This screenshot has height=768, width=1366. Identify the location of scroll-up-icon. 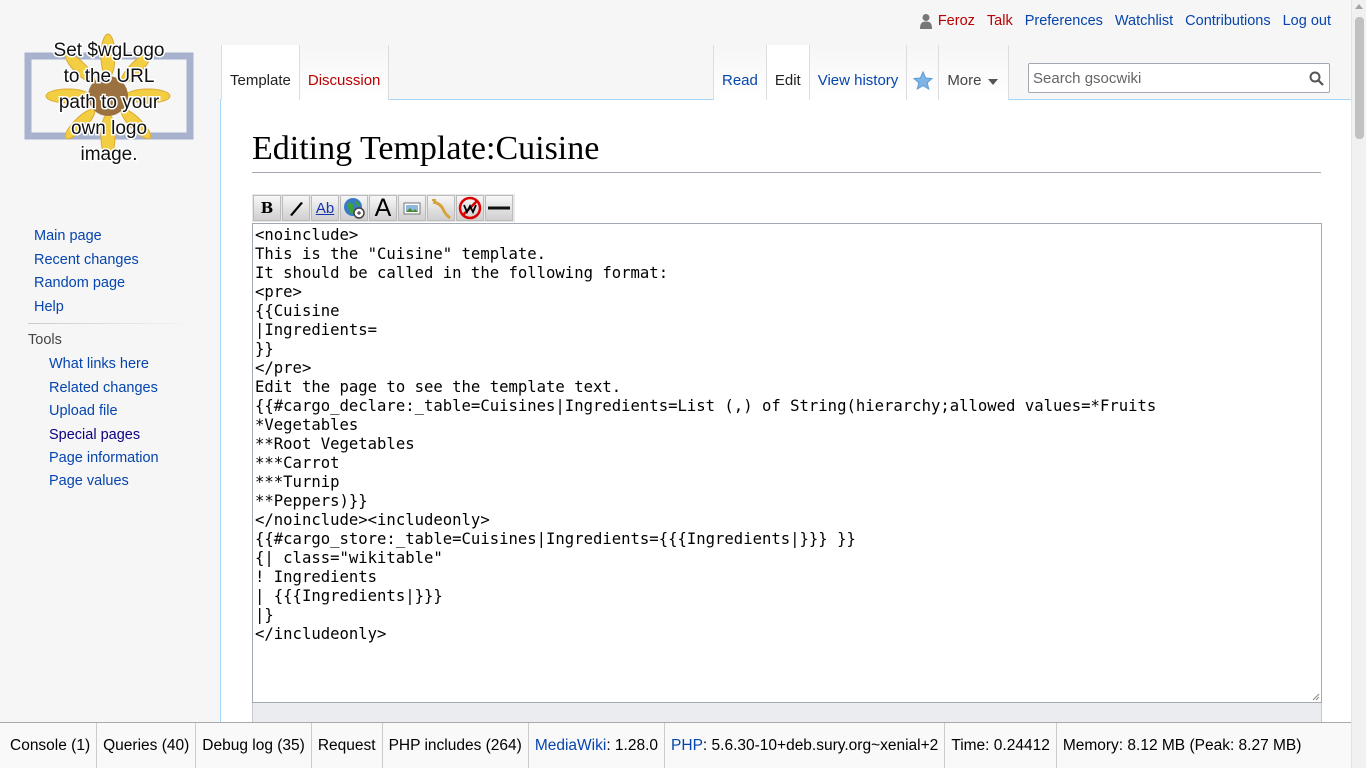
(1359, 6).